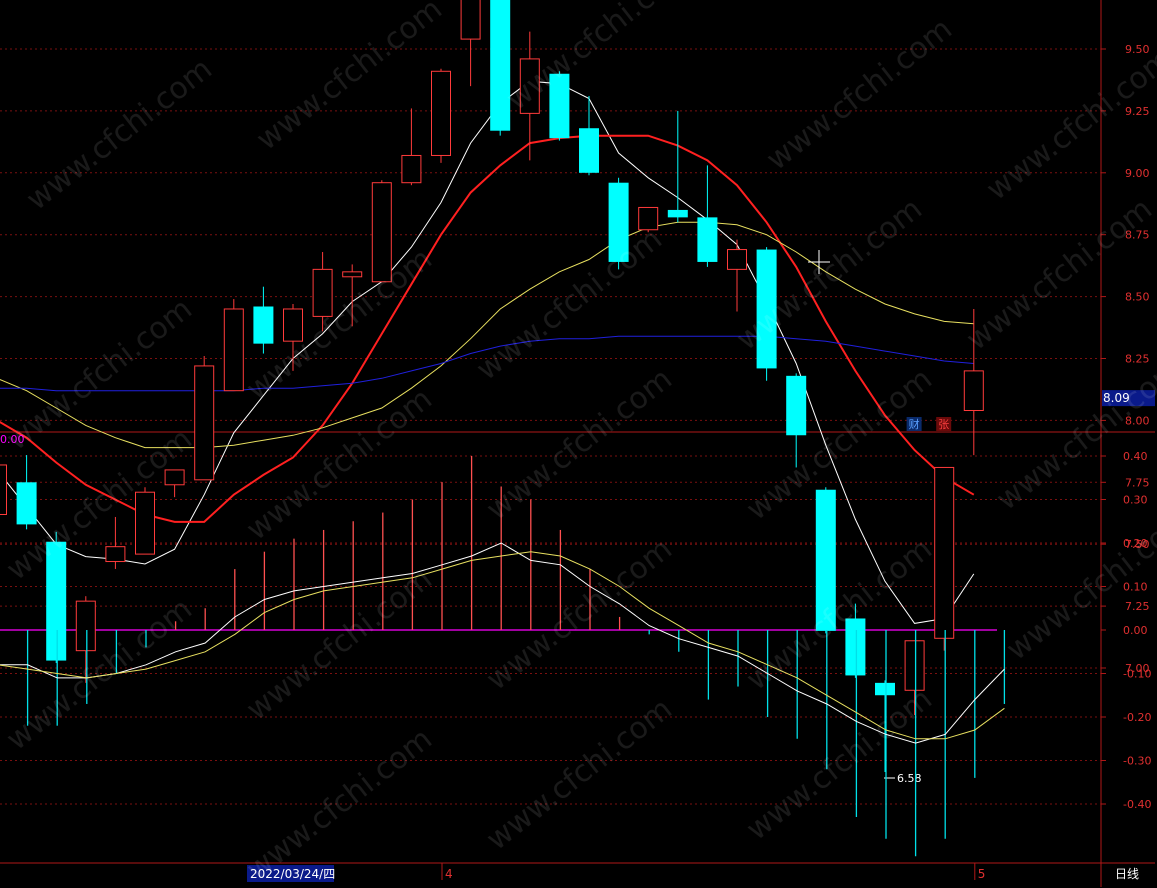 The height and width of the screenshot is (888, 1157). What do you see at coordinates (1137, 674) in the screenshot?
I see `macd-tick-label: -0.10` at bounding box center [1137, 674].